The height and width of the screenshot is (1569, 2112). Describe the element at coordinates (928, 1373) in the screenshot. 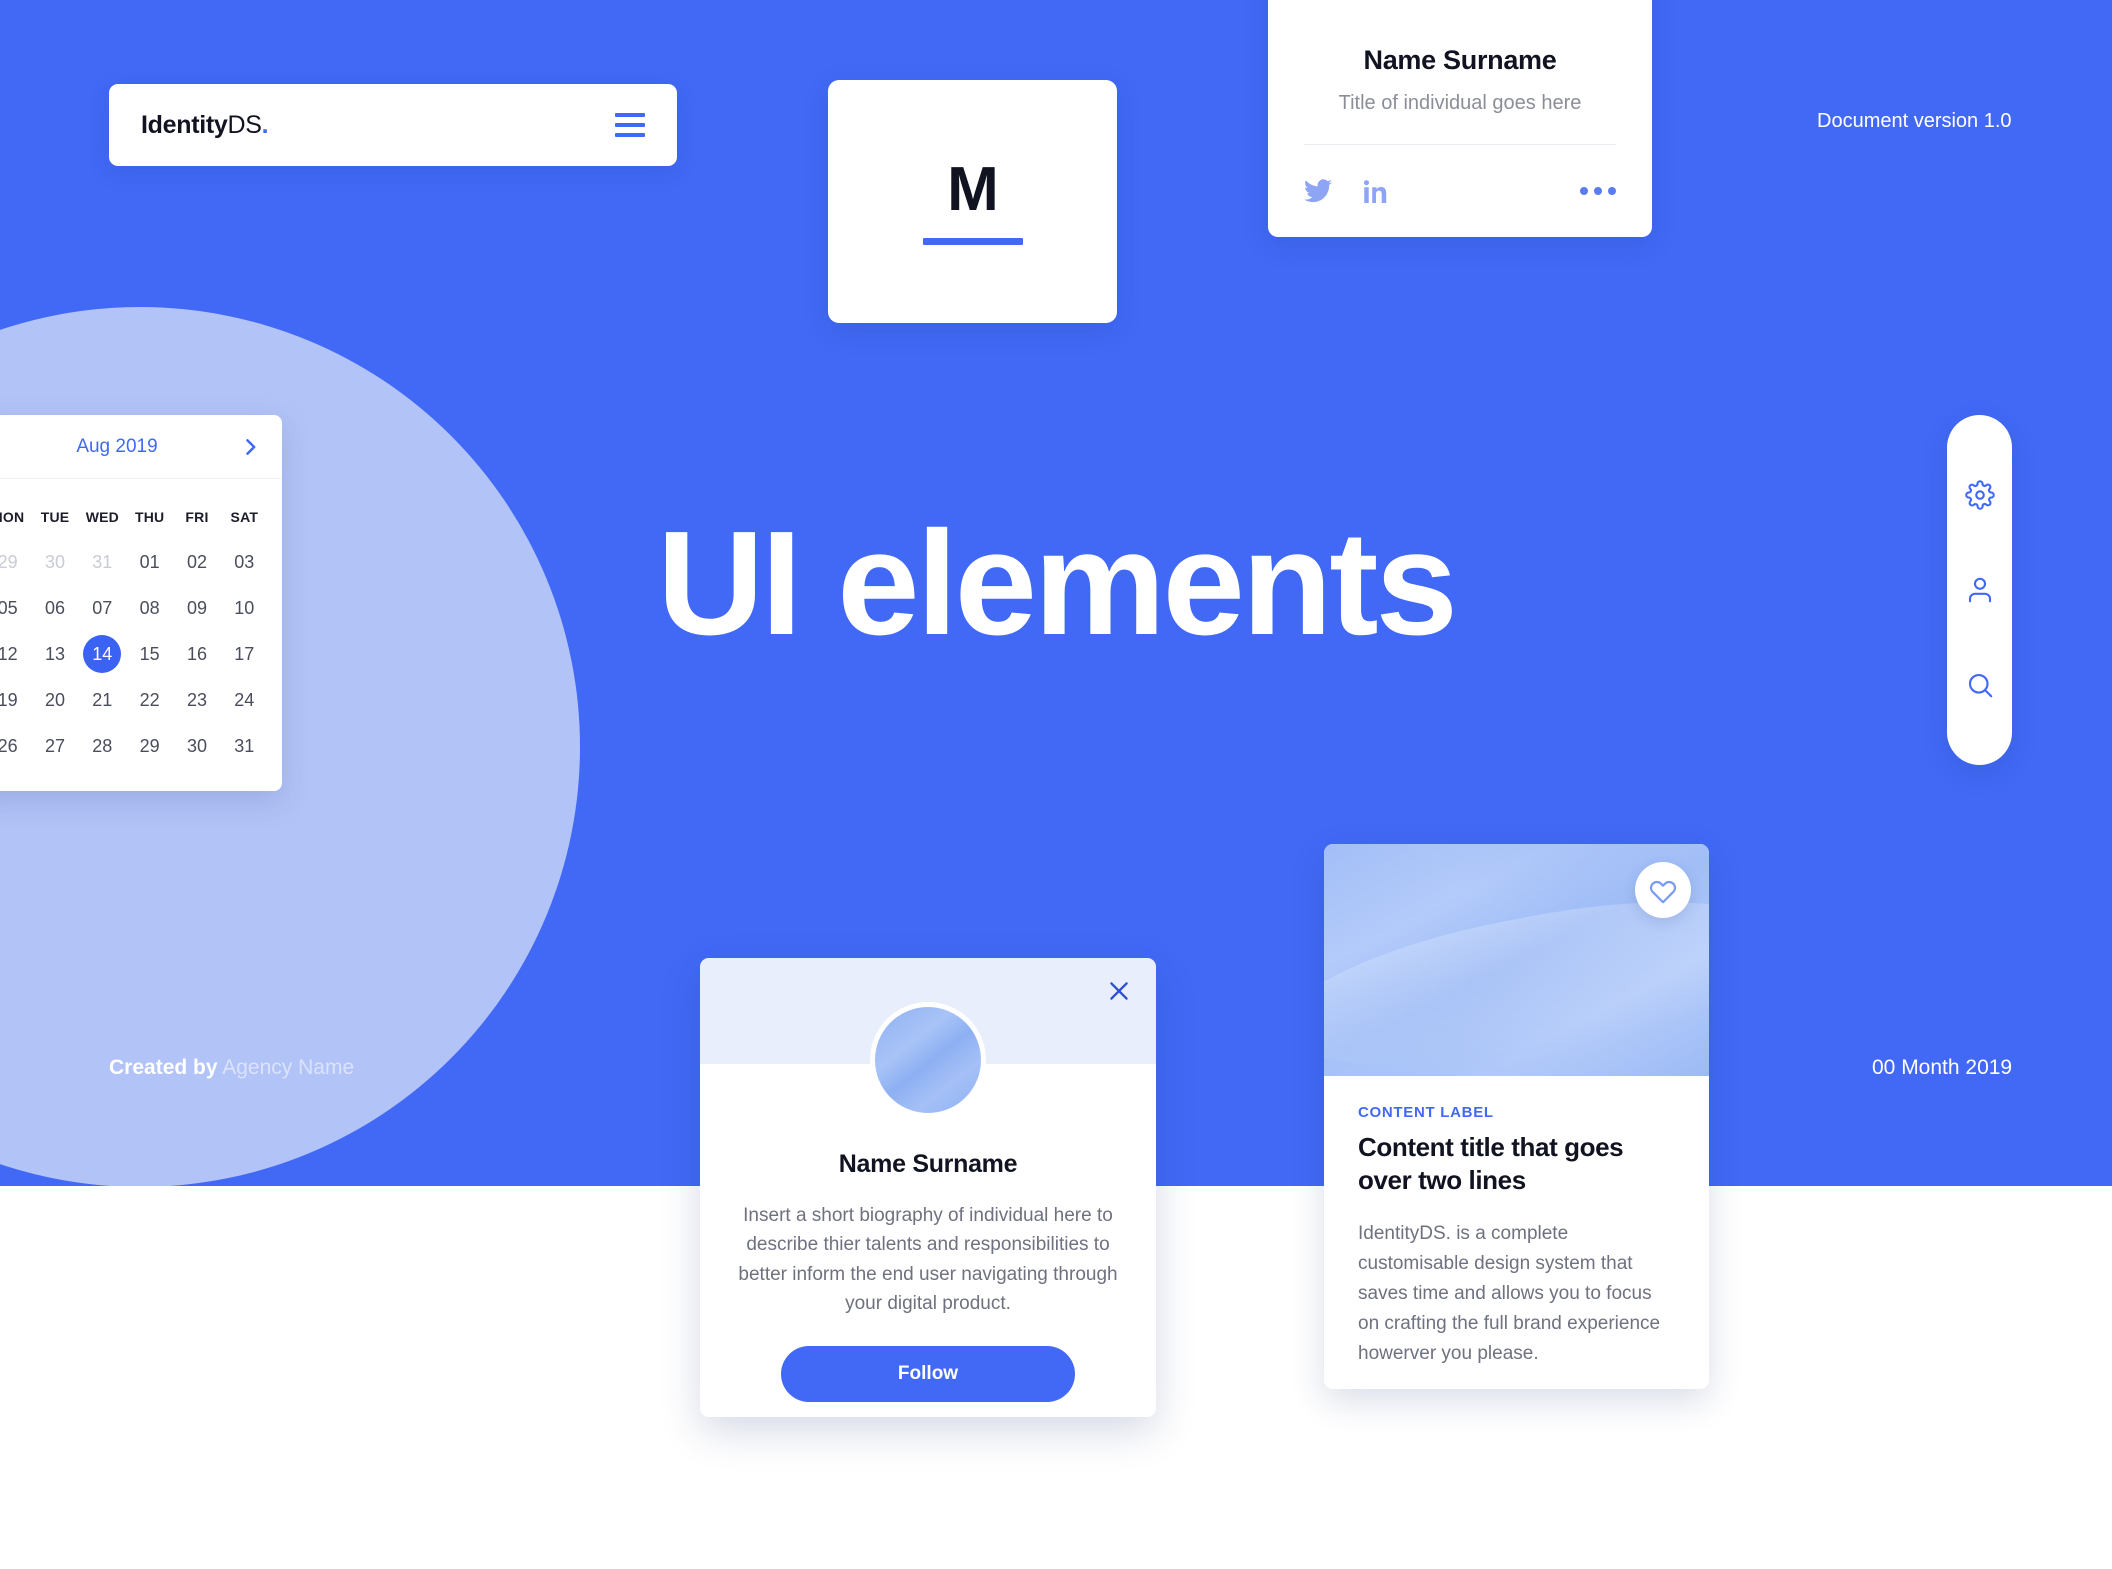

I see `follow-button: Follow` at that location.